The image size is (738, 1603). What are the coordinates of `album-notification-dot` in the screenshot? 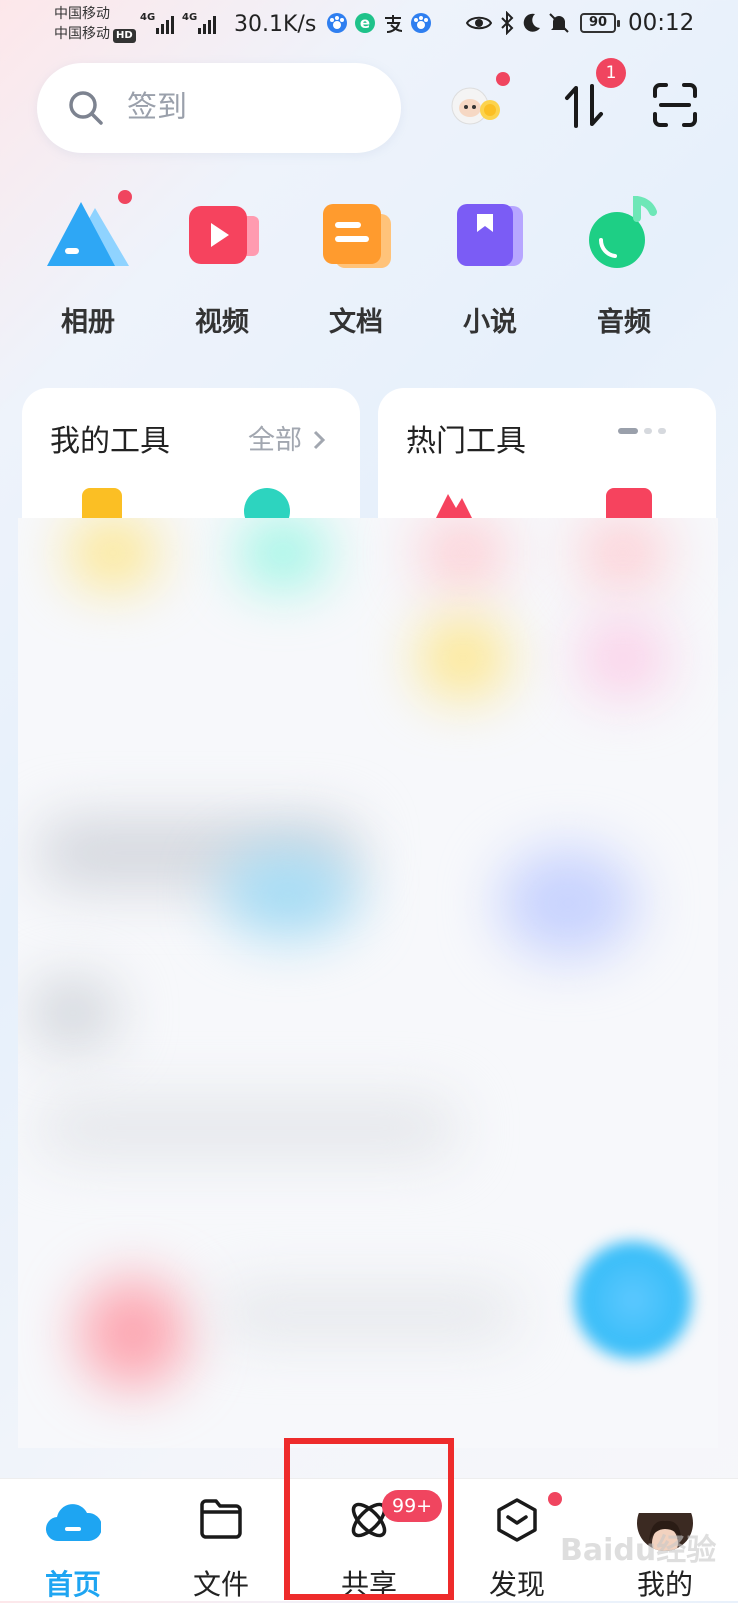 It's located at (125, 197).